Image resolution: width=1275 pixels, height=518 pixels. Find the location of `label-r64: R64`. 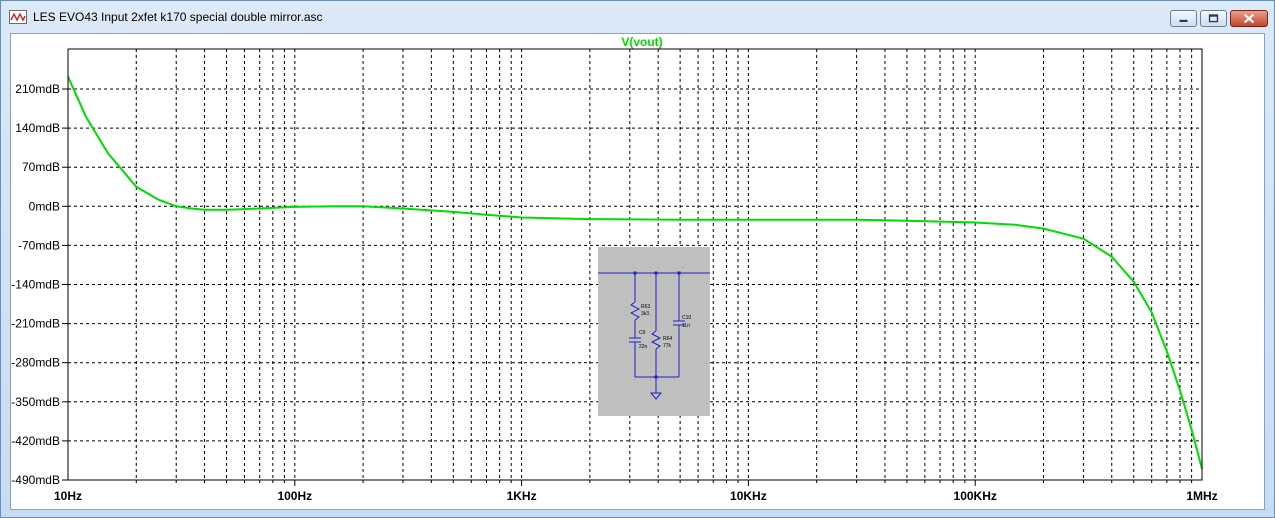

label-r64: R64 is located at coordinates (667, 339).